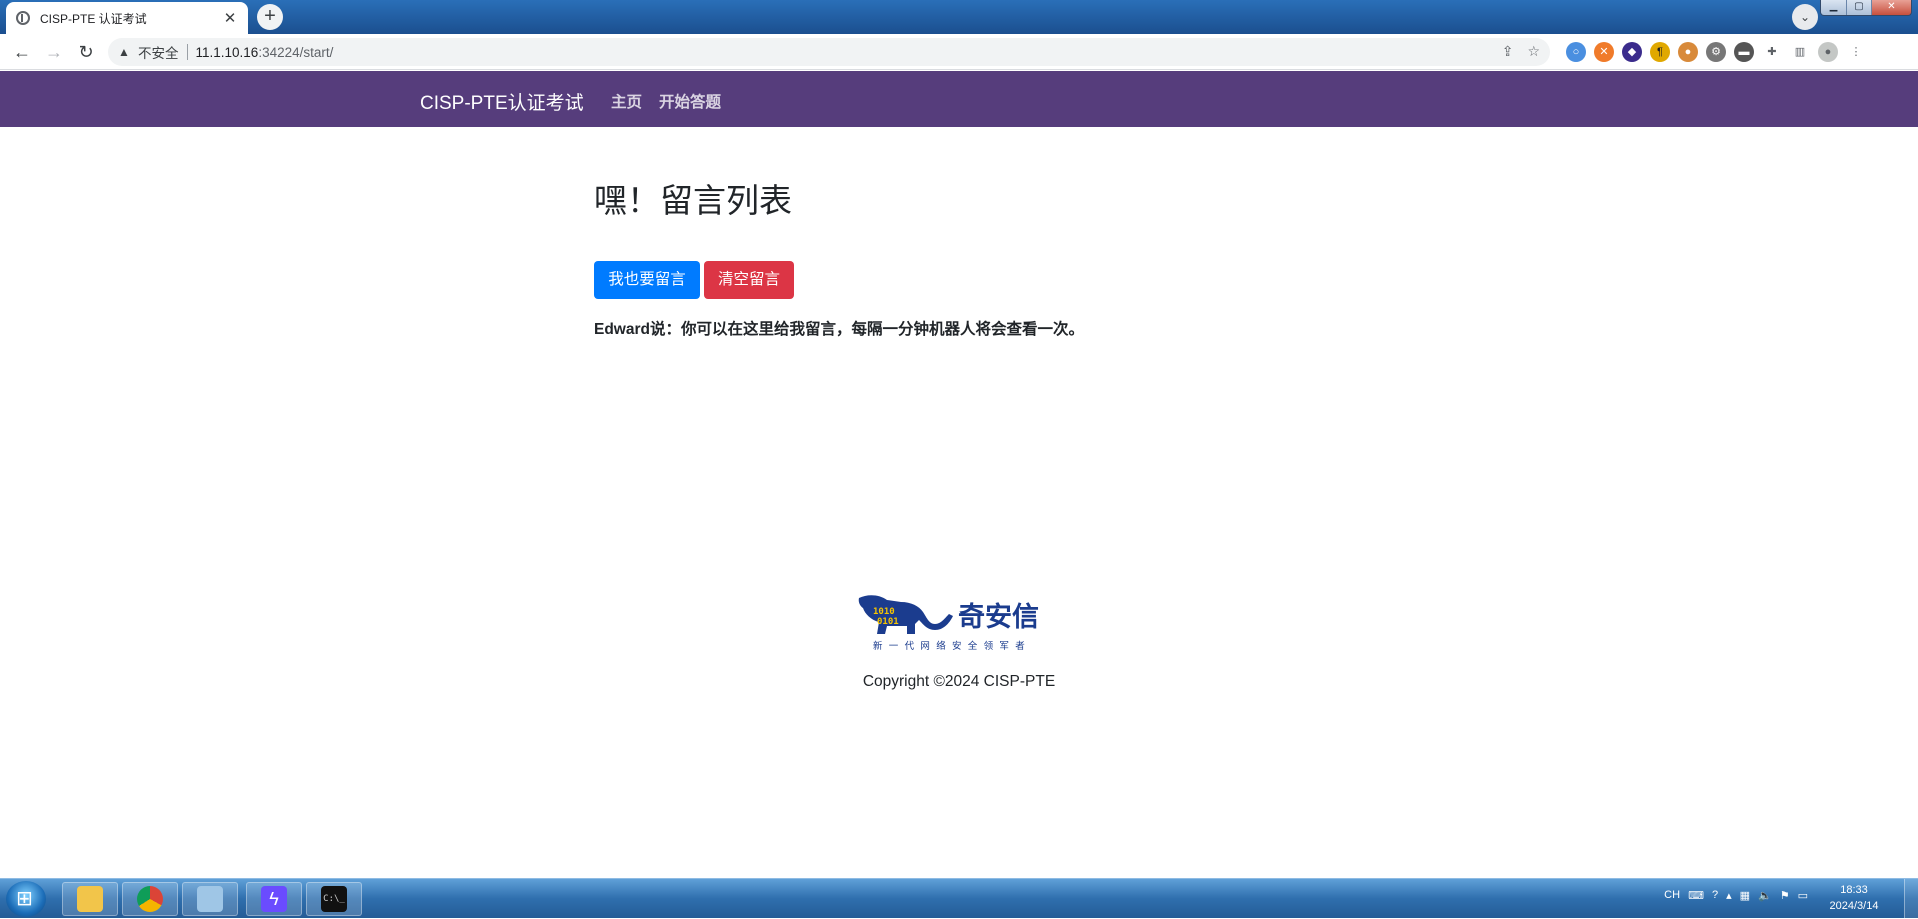 The image size is (1918, 919). I want to click on show-desktop-button, so click(1911, 899).